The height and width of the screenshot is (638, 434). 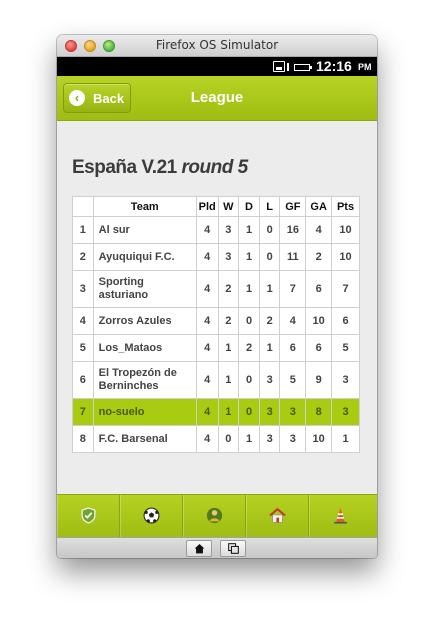 I want to click on row-l: 2, so click(x=269, y=321).